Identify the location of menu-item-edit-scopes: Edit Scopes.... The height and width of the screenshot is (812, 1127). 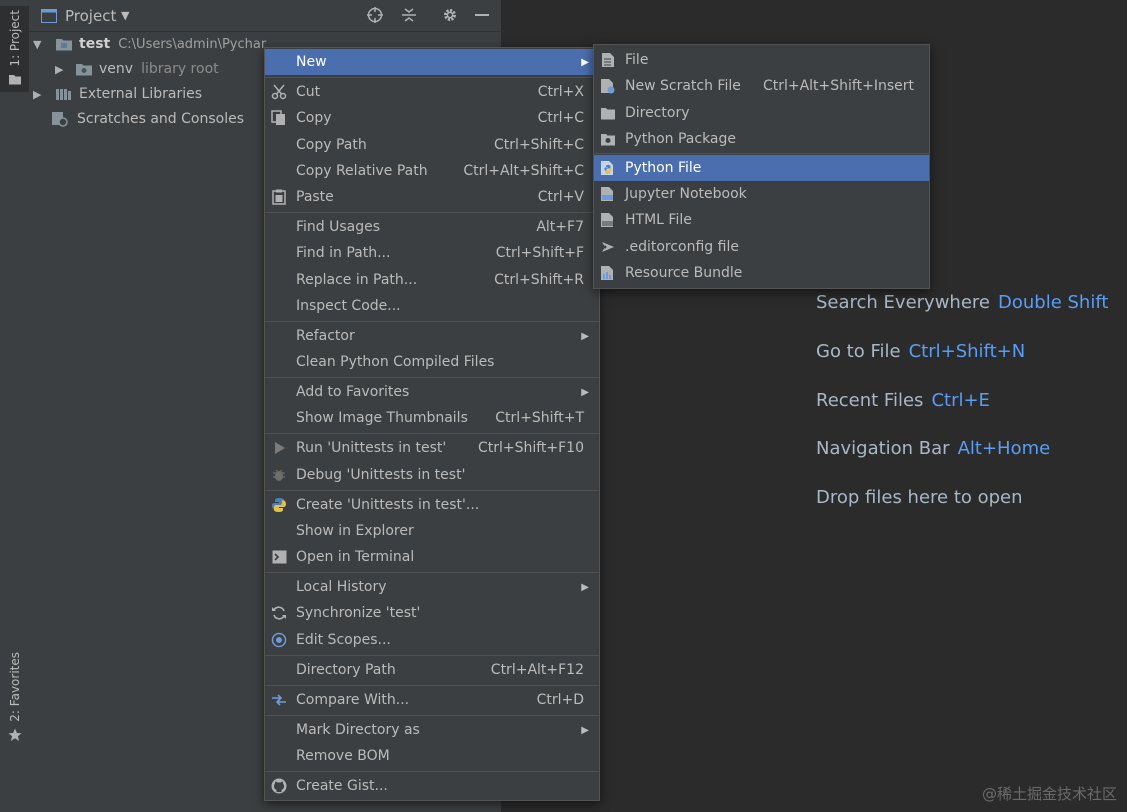
(432, 640).